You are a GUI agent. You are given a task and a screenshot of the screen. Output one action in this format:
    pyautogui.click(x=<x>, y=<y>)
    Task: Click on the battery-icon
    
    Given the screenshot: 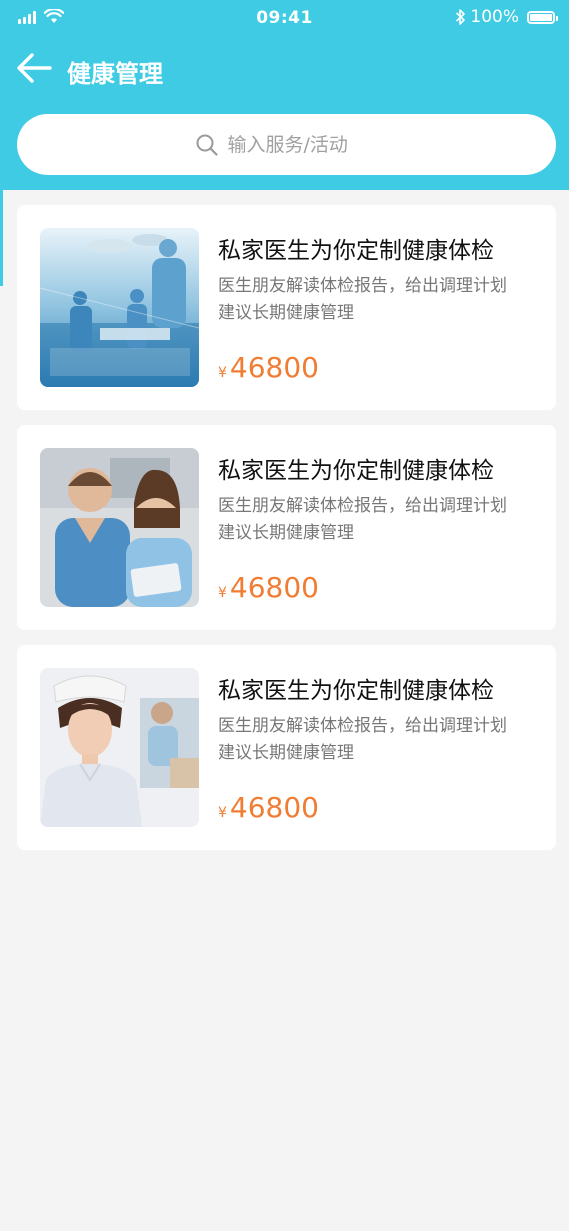 What is the action you would take?
    pyautogui.click(x=542, y=17)
    